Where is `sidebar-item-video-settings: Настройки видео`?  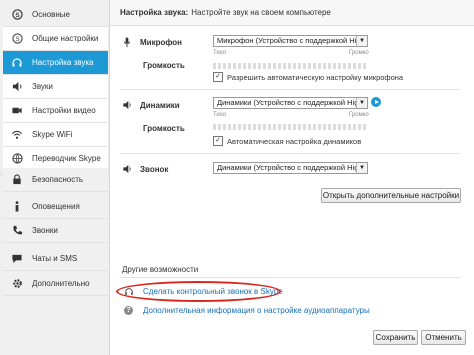
sidebar-item-video-settings: Настройки видео is located at coordinates (55, 111).